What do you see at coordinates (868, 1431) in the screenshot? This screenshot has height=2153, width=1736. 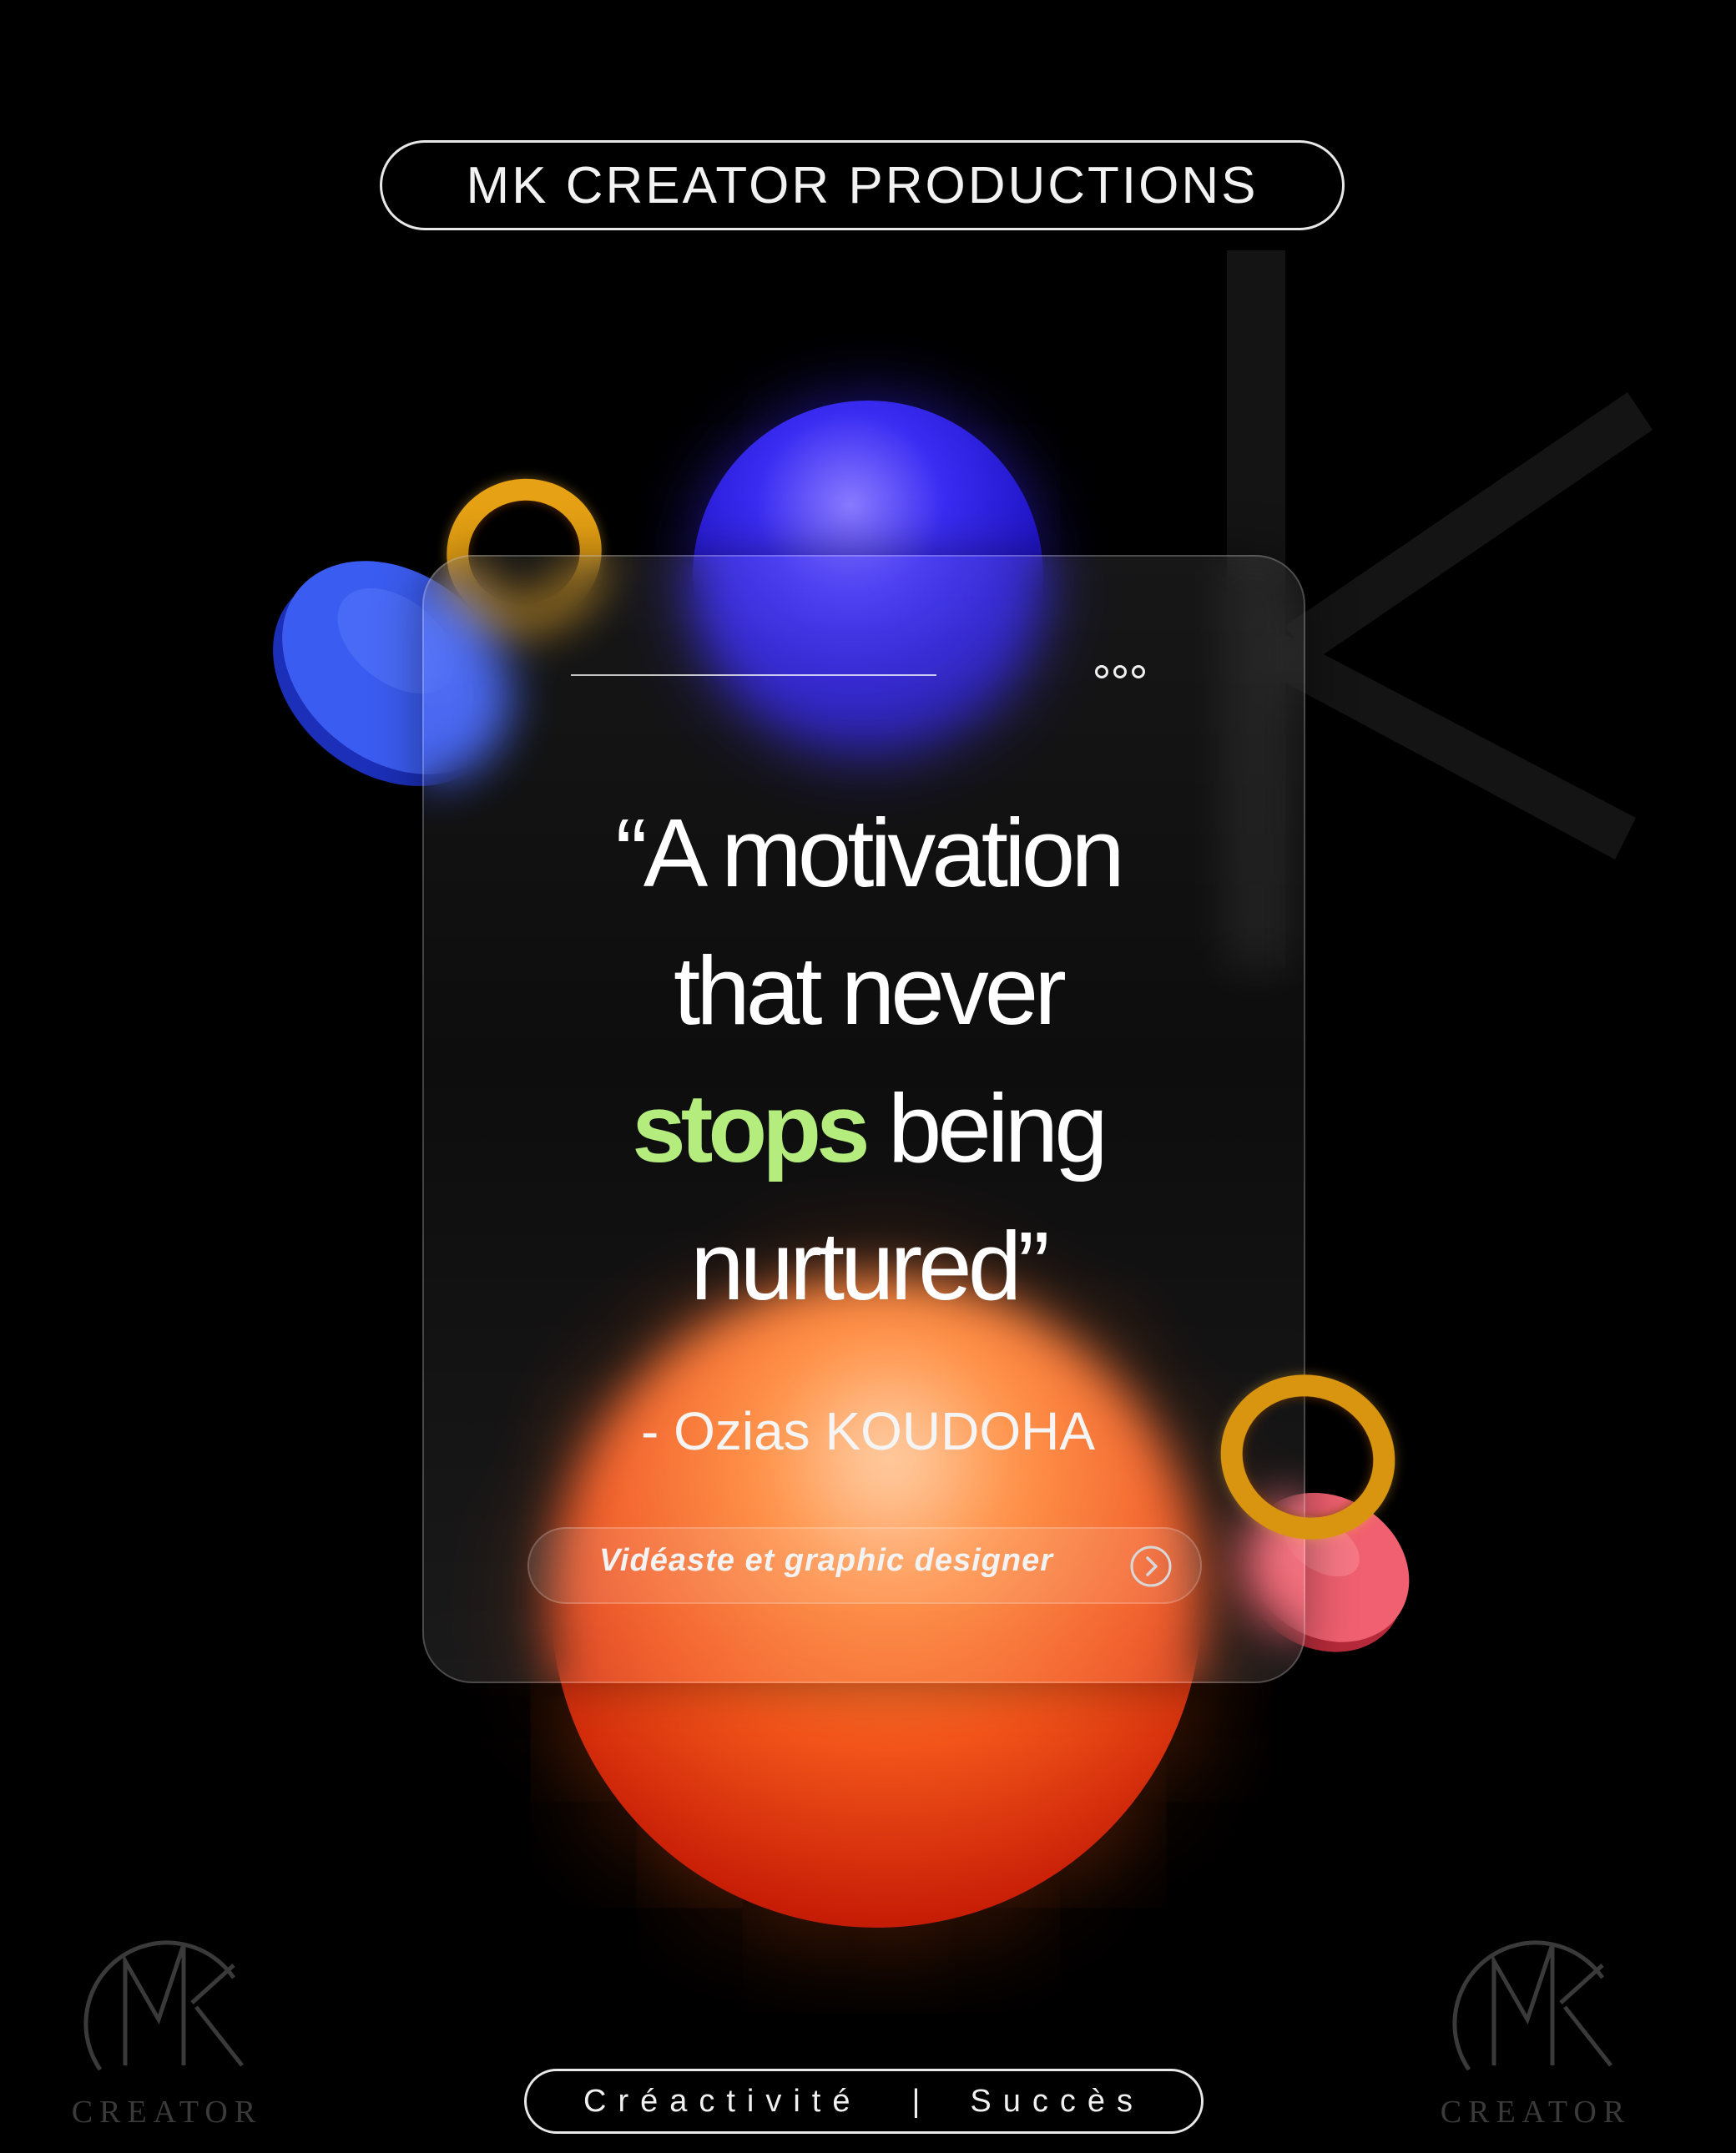 I see `quote-author: - Ozias KOUDOHA` at bounding box center [868, 1431].